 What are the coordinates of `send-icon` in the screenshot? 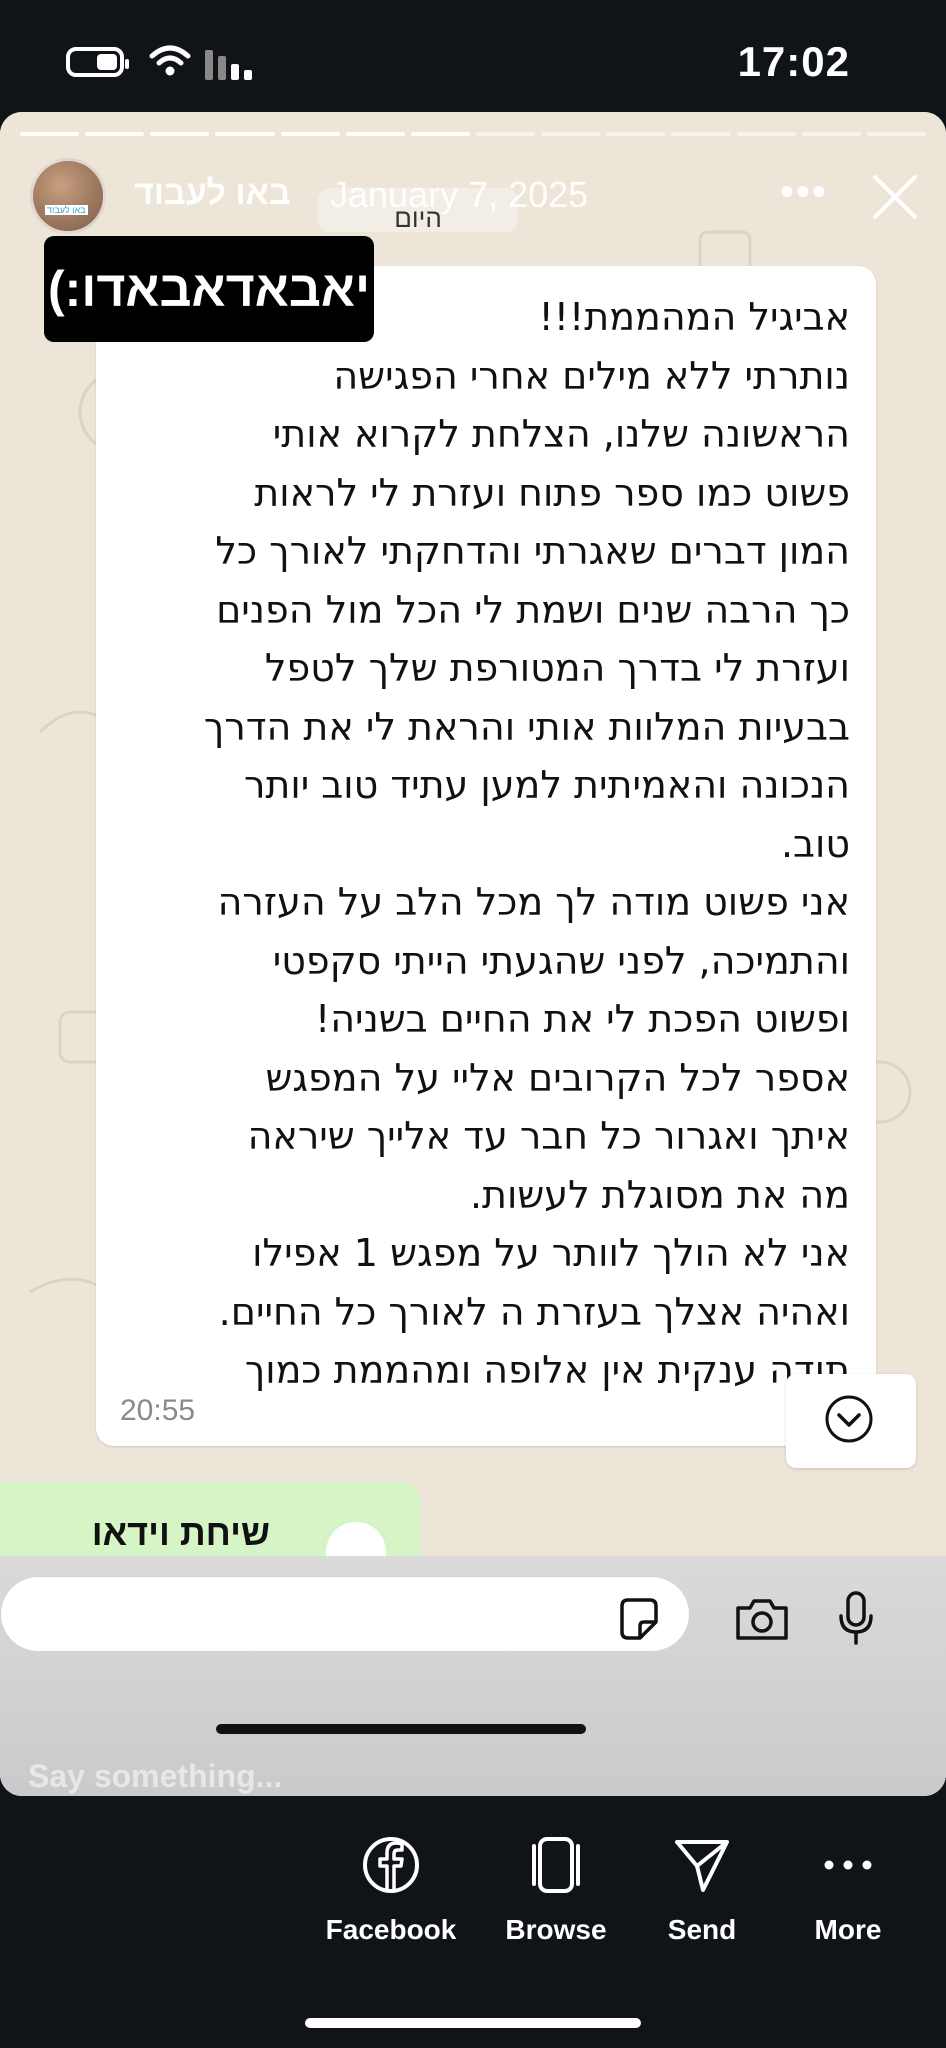 It's located at (702, 1866).